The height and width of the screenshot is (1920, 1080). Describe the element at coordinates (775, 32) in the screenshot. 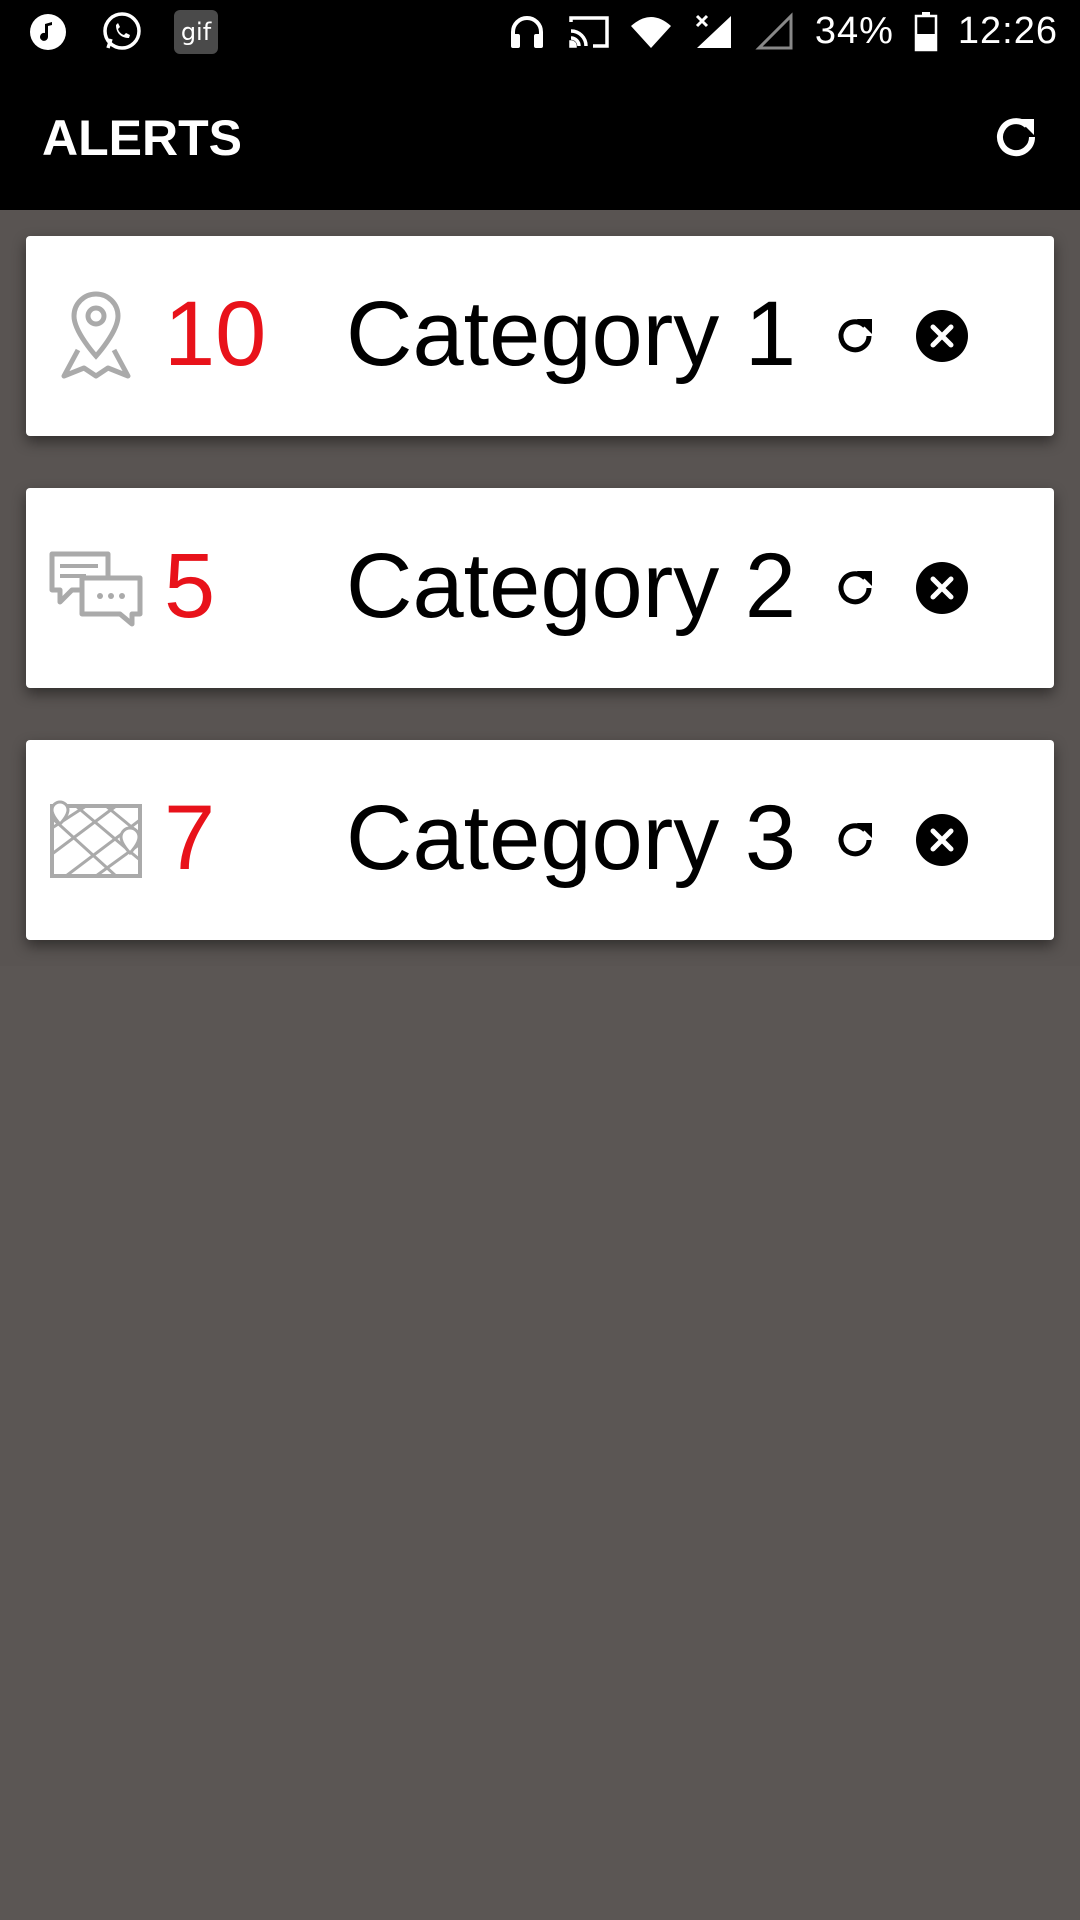

I see `signal-empty-icon` at that location.